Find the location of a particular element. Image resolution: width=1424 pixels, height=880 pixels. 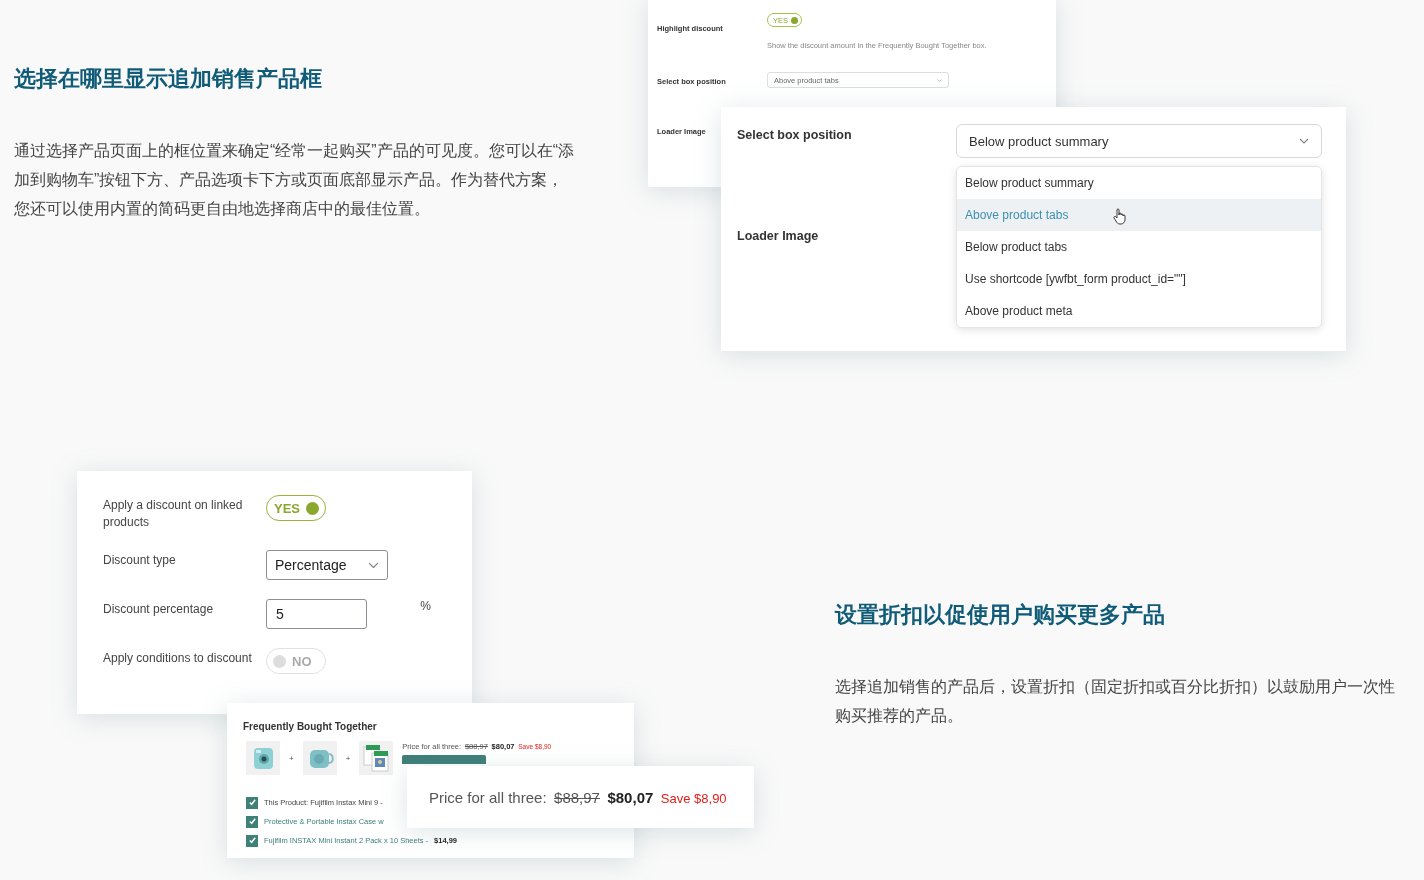

dropdown-option: Use shortcode [ywfbt_form product_id=""] is located at coordinates (1139, 279).